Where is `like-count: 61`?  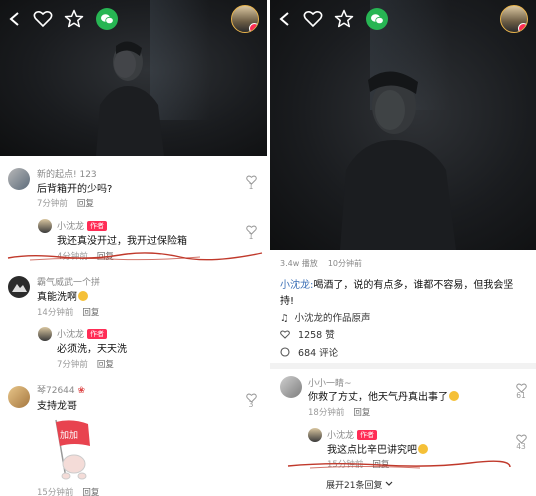 like-count: 61 is located at coordinates (521, 395).